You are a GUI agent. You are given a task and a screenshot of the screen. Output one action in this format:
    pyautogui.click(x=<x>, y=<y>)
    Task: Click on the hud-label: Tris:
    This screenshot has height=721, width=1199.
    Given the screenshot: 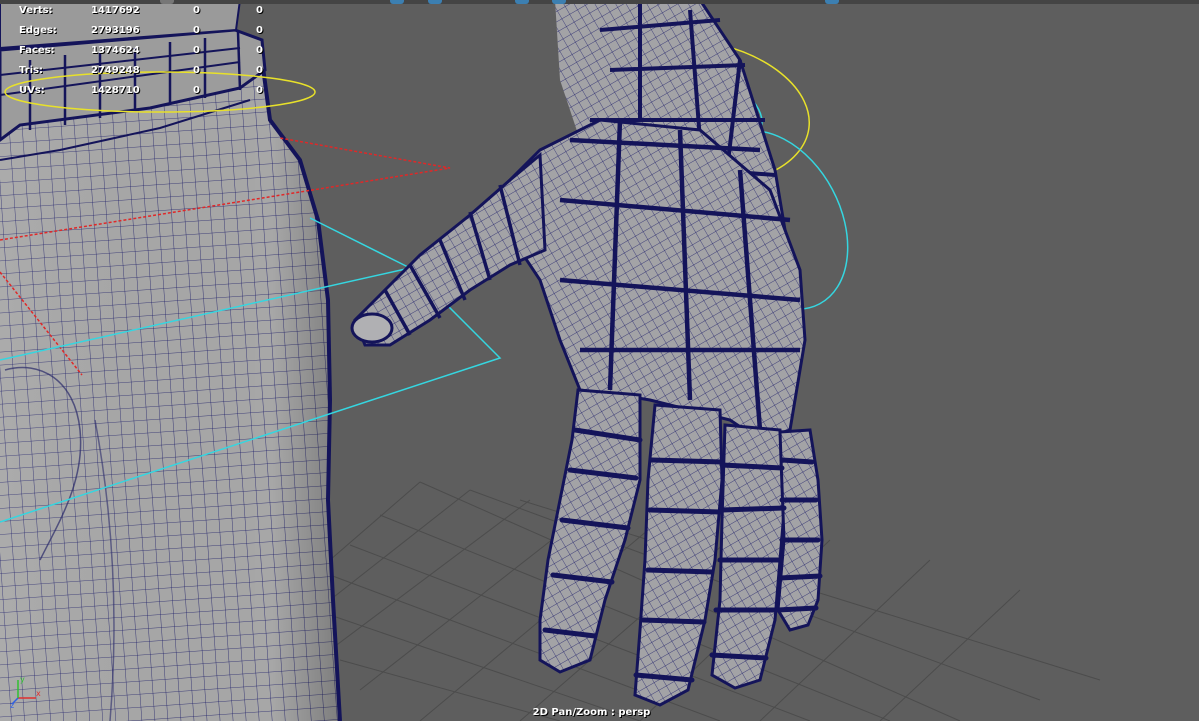 What is the action you would take?
    pyautogui.click(x=31, y=70)
    